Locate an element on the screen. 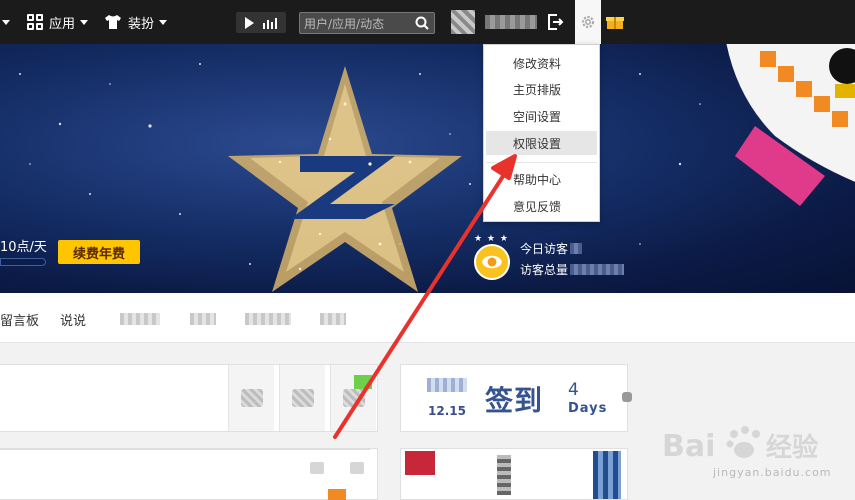  signin-button-label: 签到 is located at coordinates (514, 399).